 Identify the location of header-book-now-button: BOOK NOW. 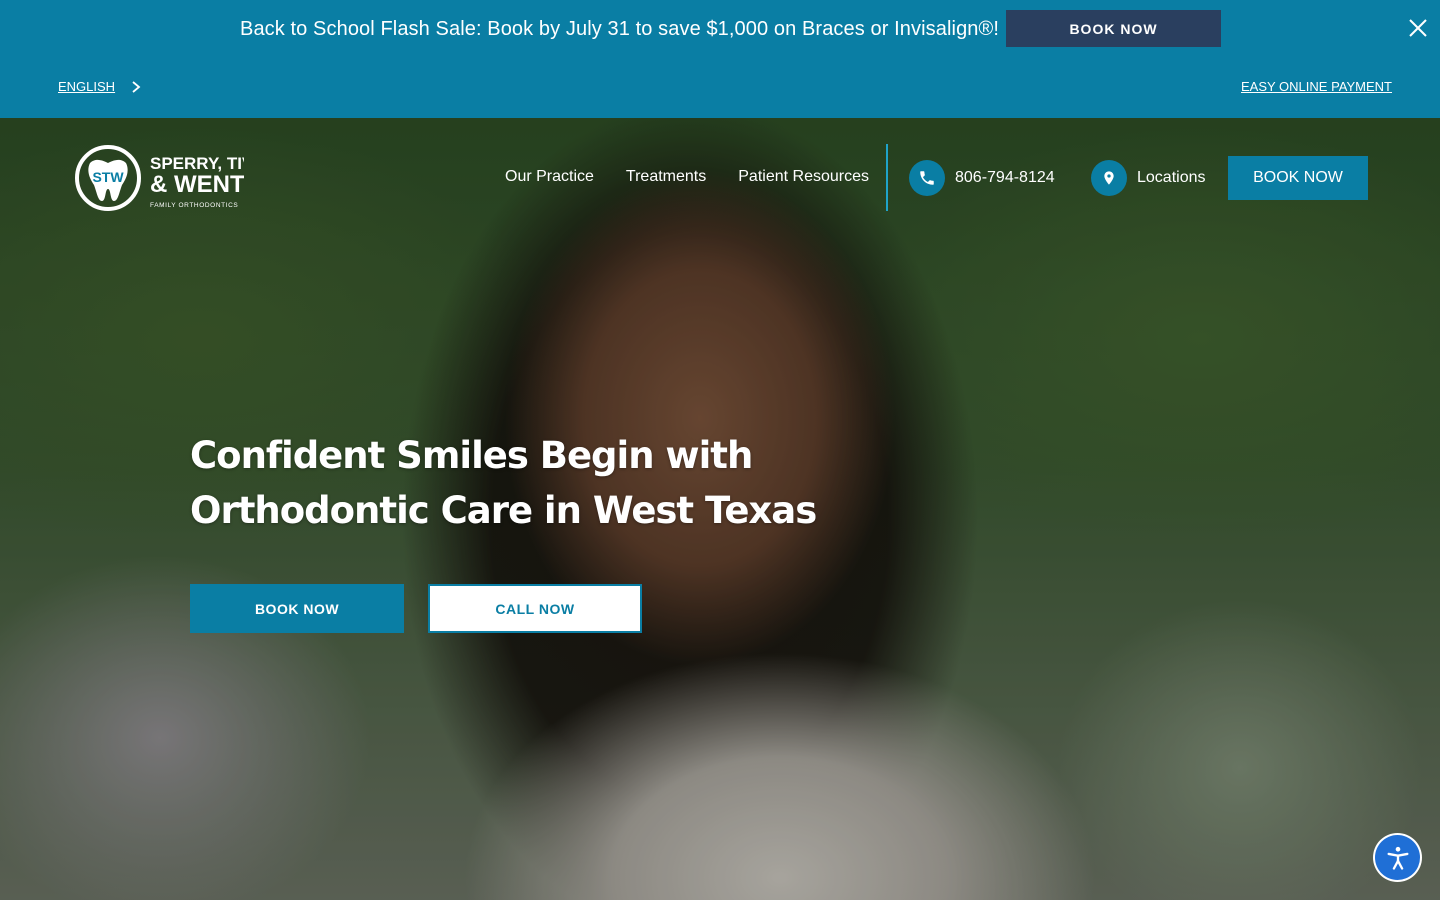
(1298, 178).